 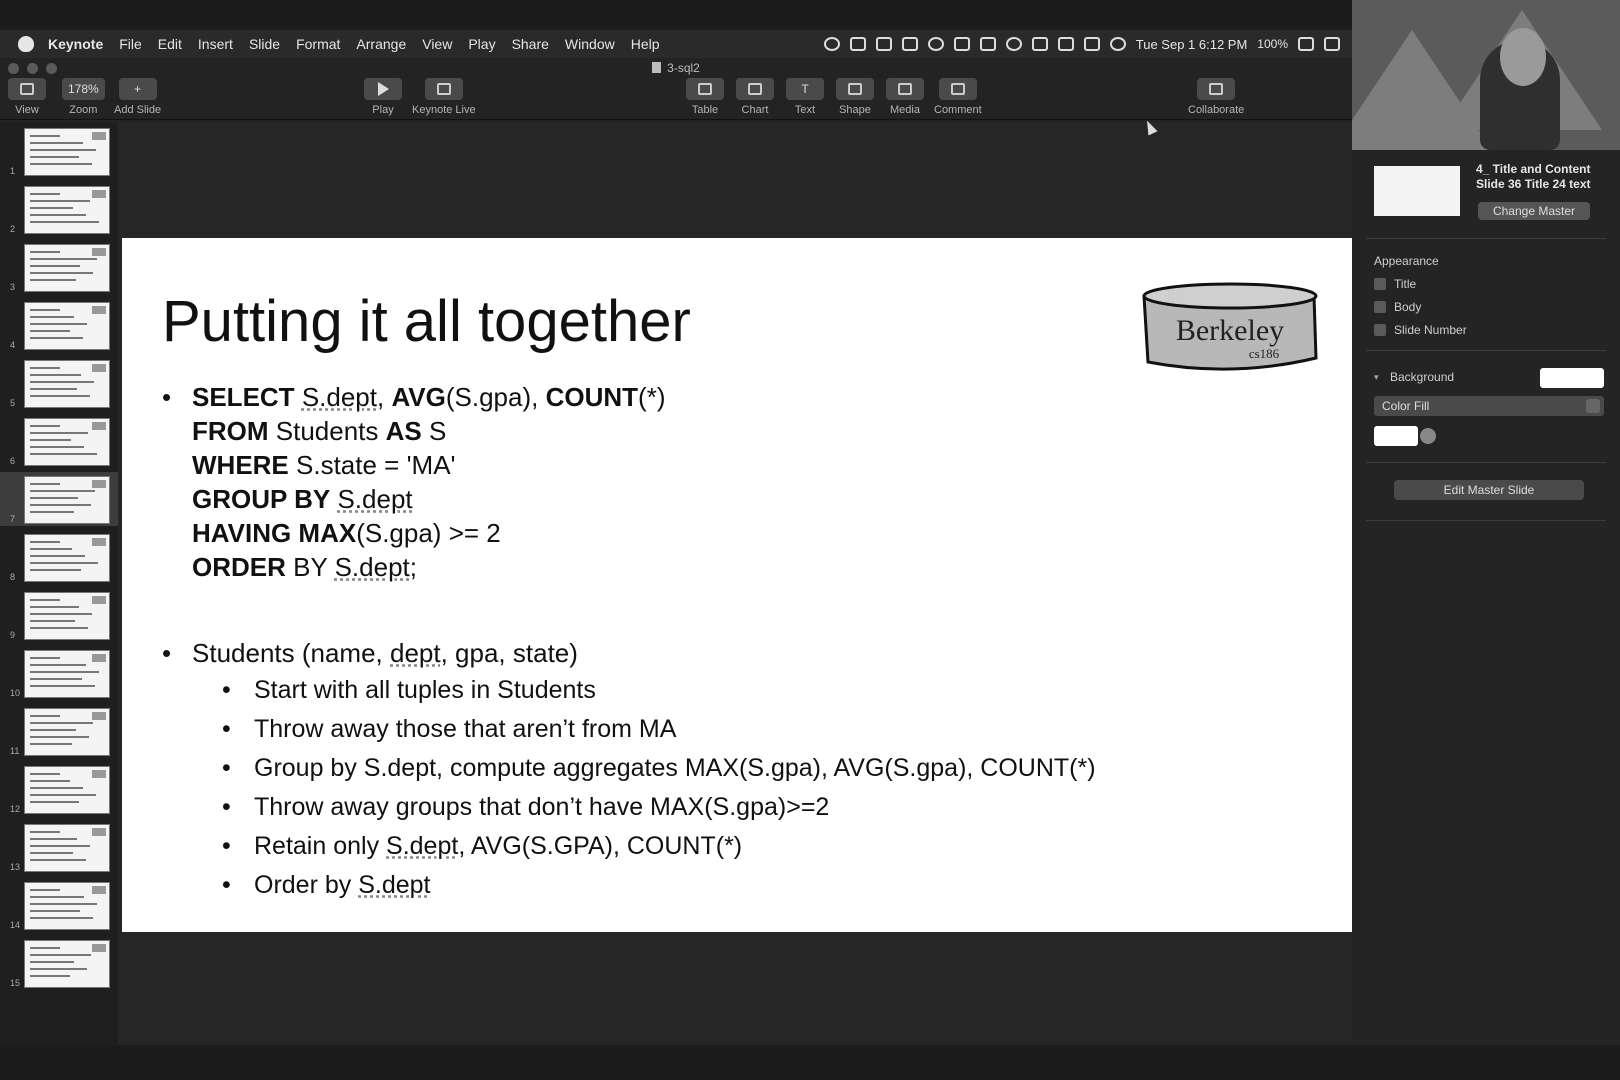 I want to click on beats-icon, so click(x=1091, y=44).